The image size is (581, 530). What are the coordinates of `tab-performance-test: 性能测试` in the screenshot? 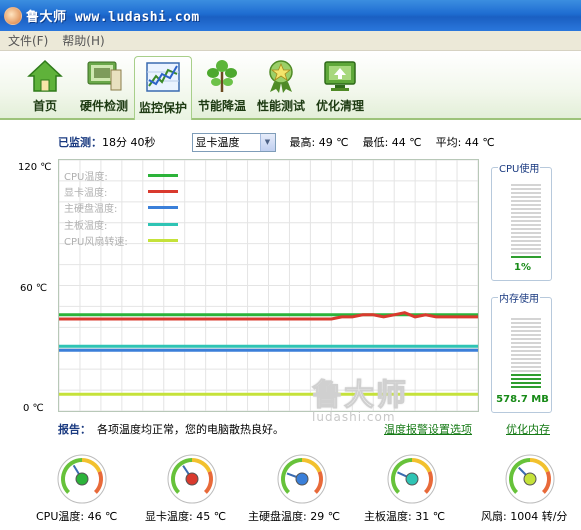 It's located at (281, 85).